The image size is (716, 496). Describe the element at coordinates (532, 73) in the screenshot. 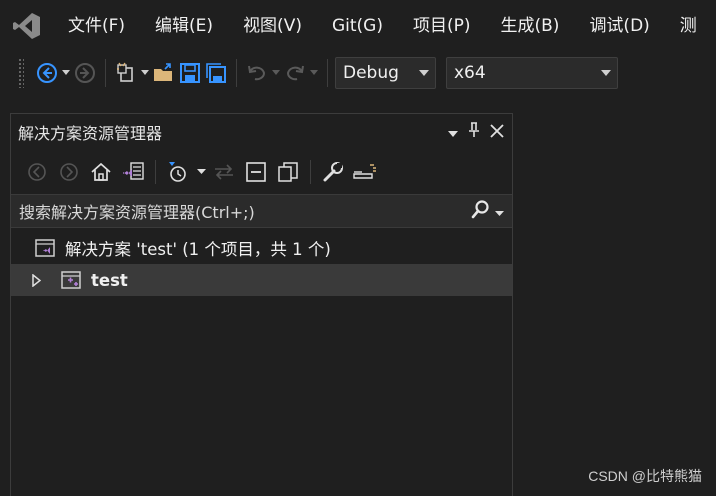

I see `solution-platform-select: x64` at that location.